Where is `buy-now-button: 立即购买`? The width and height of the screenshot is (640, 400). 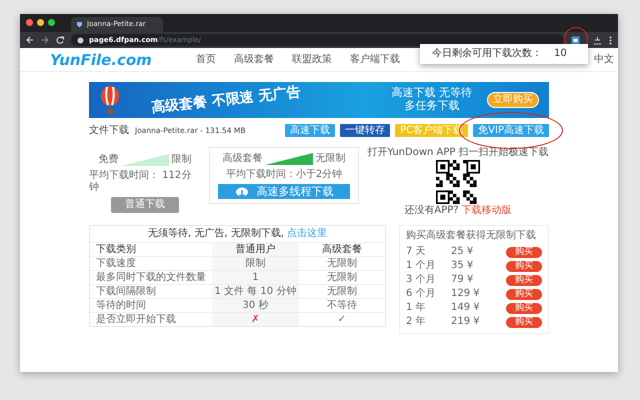 buy-now-button: 立即购买 is located at coordinates (513, 100).